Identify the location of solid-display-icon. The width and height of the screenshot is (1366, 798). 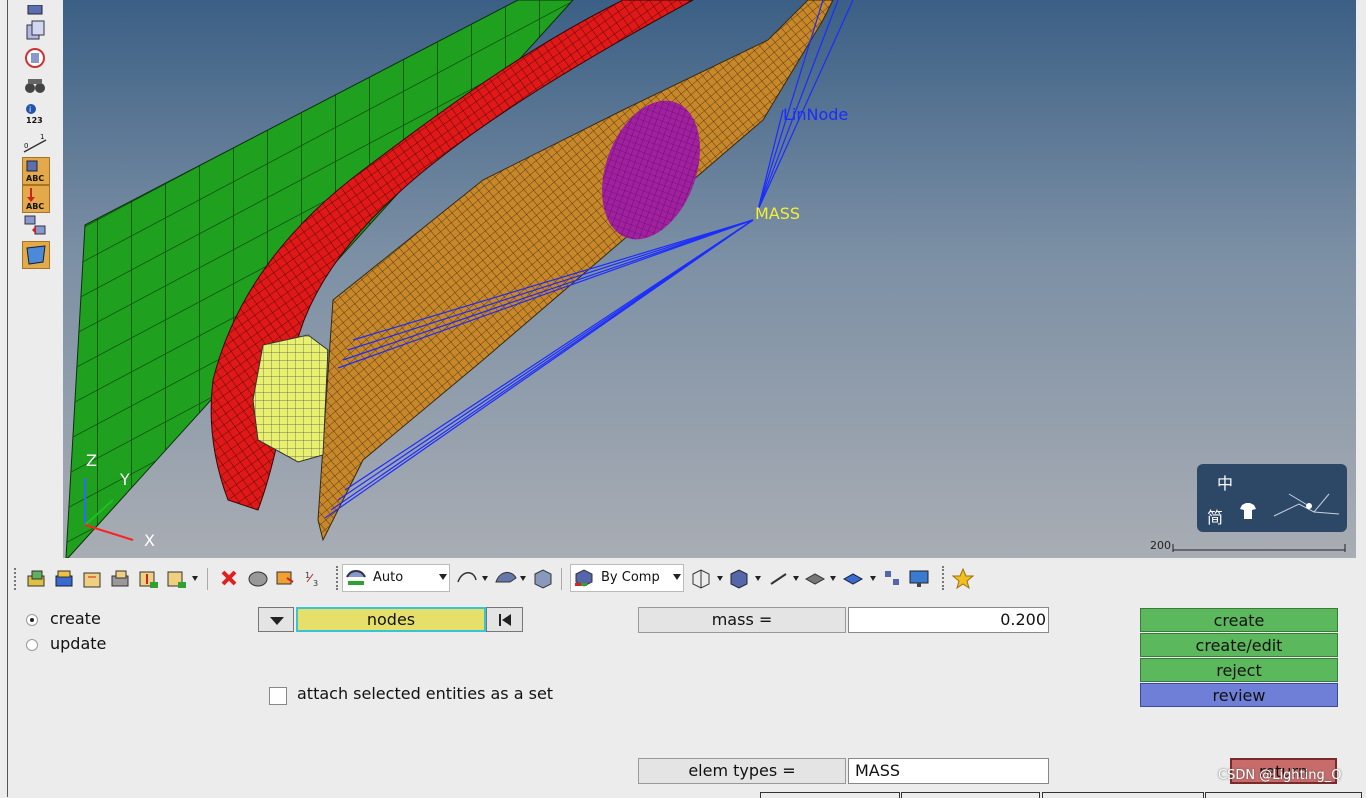
(542, 578).